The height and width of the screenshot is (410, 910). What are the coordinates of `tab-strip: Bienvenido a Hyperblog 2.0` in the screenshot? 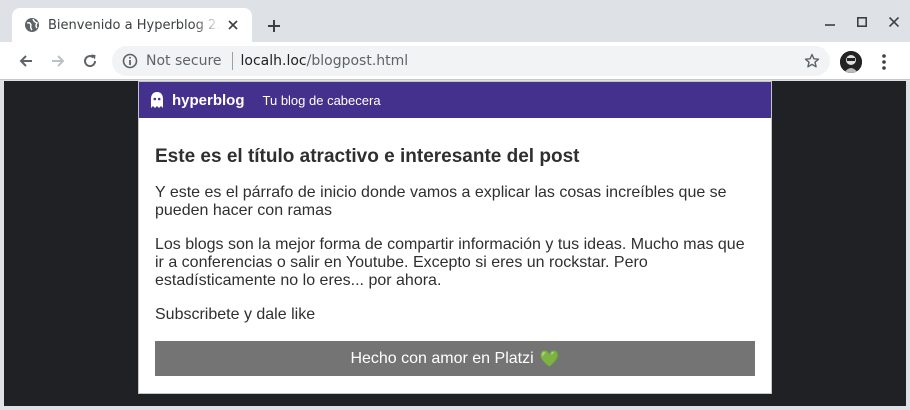 It's located at (455, 21).